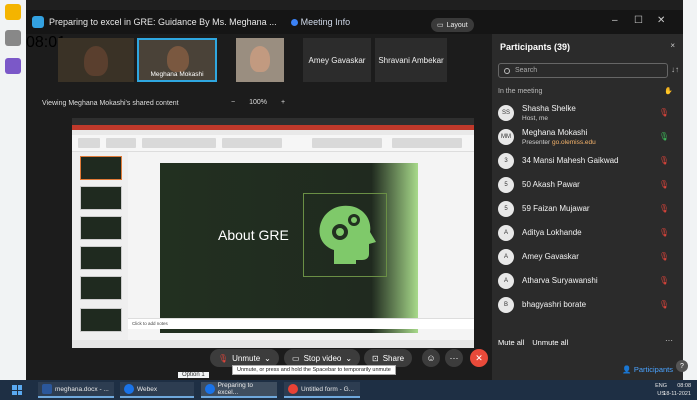 Image resolution: width=697 pixels, height=400 pixels. Describe the element at coordinates (17, 390) in the screenshot. I see `windows-start-icon` at that location.